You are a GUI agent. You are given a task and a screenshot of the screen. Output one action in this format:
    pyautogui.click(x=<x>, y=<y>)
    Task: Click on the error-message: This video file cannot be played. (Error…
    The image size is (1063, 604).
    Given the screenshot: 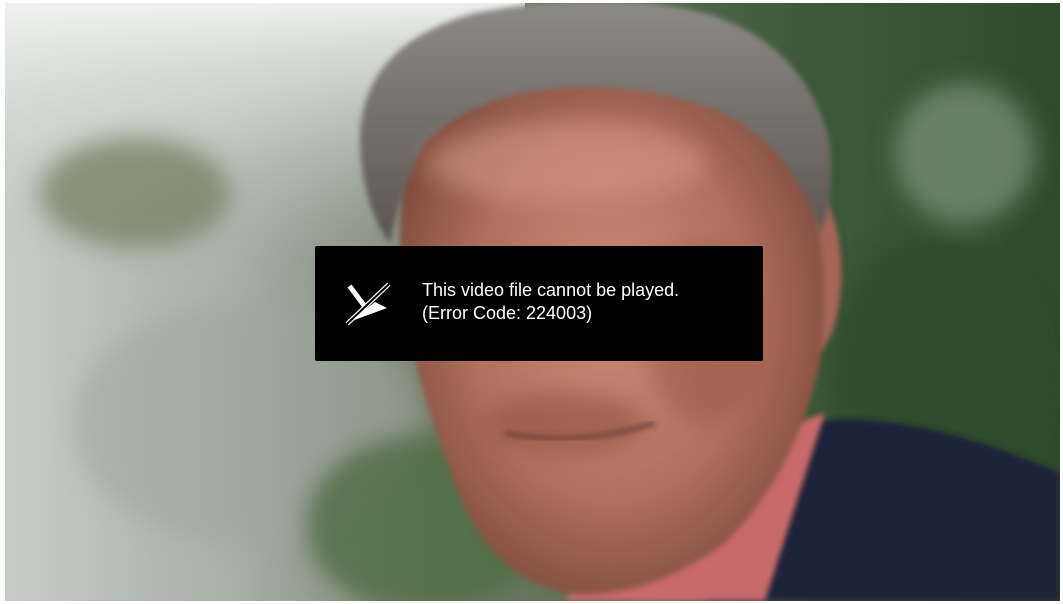 What is the action you would take?
    pyautogui.click(x=550, y=302)
    